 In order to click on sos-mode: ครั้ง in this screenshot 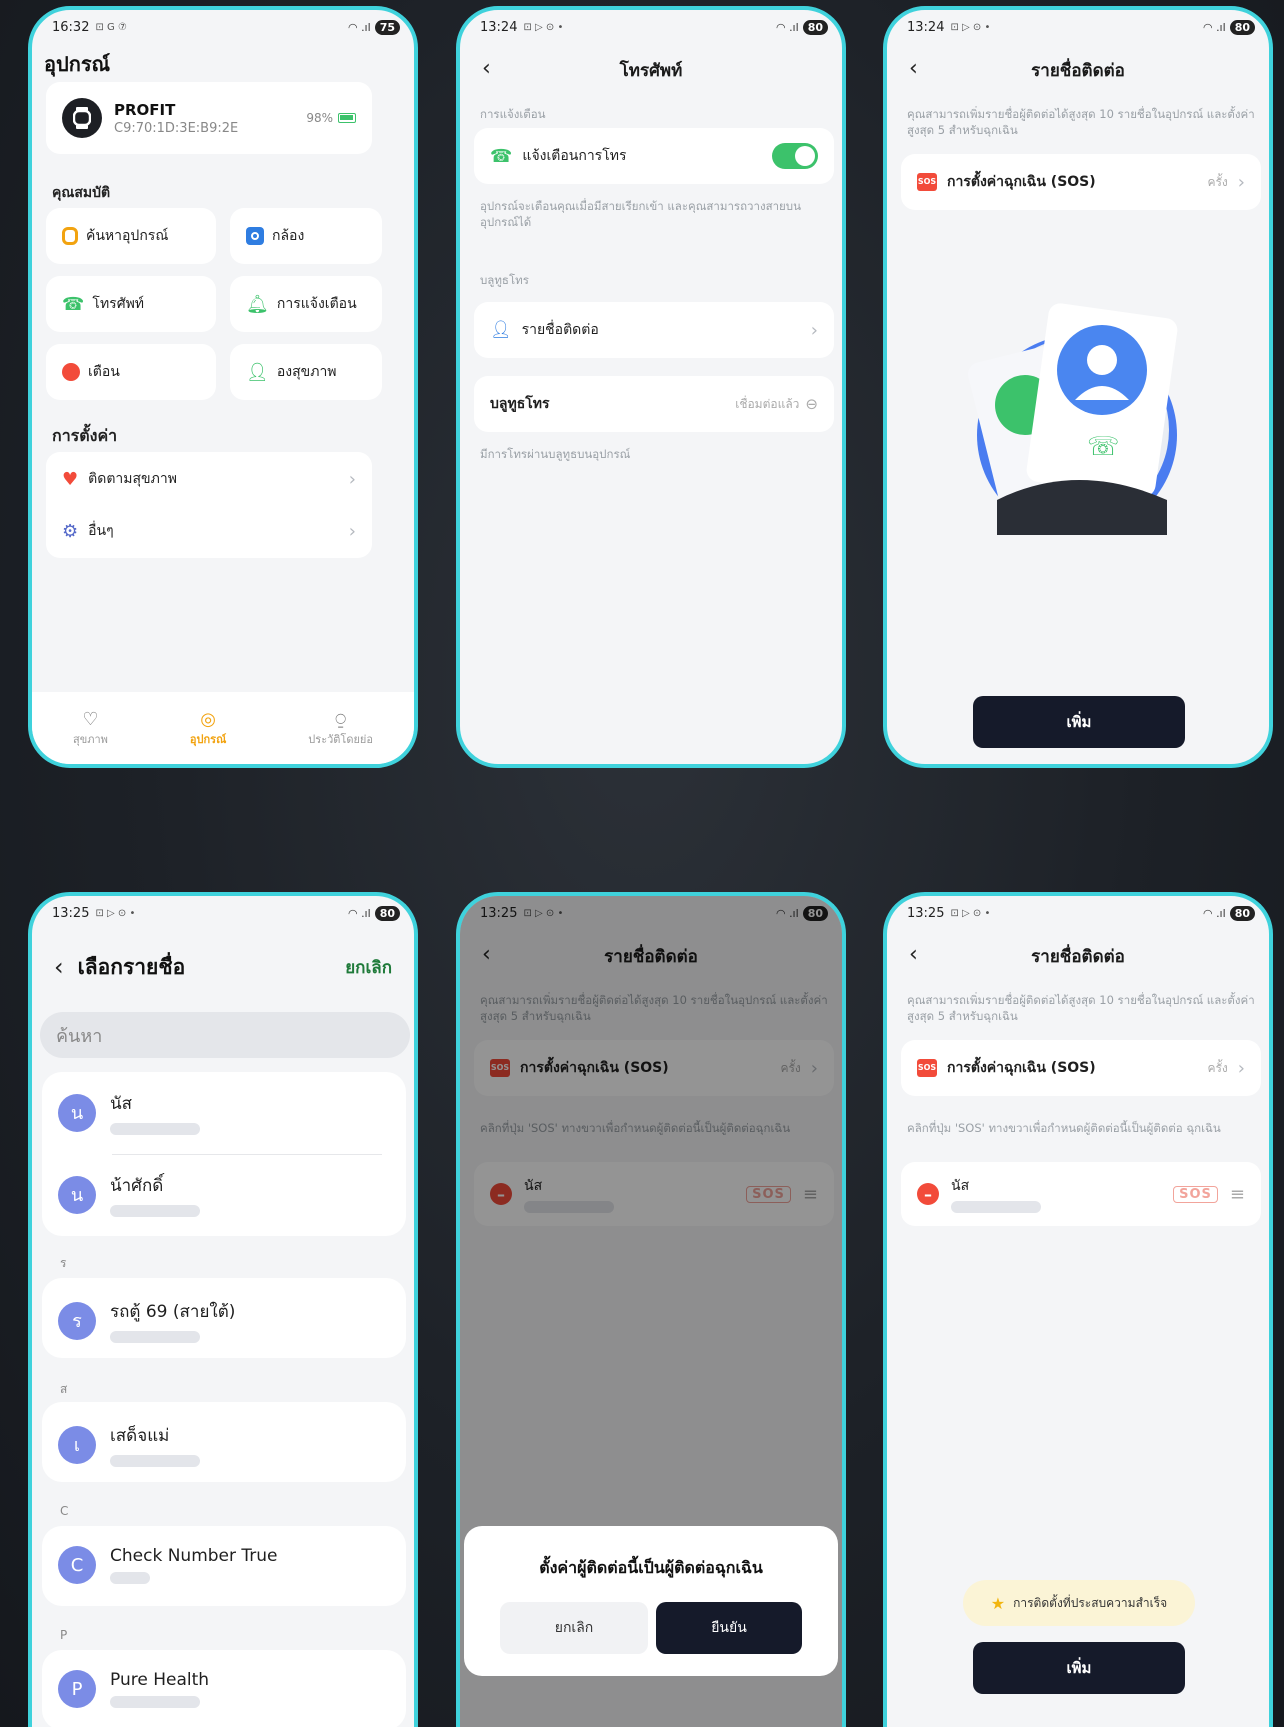, I will do `click(1217, 181)`.